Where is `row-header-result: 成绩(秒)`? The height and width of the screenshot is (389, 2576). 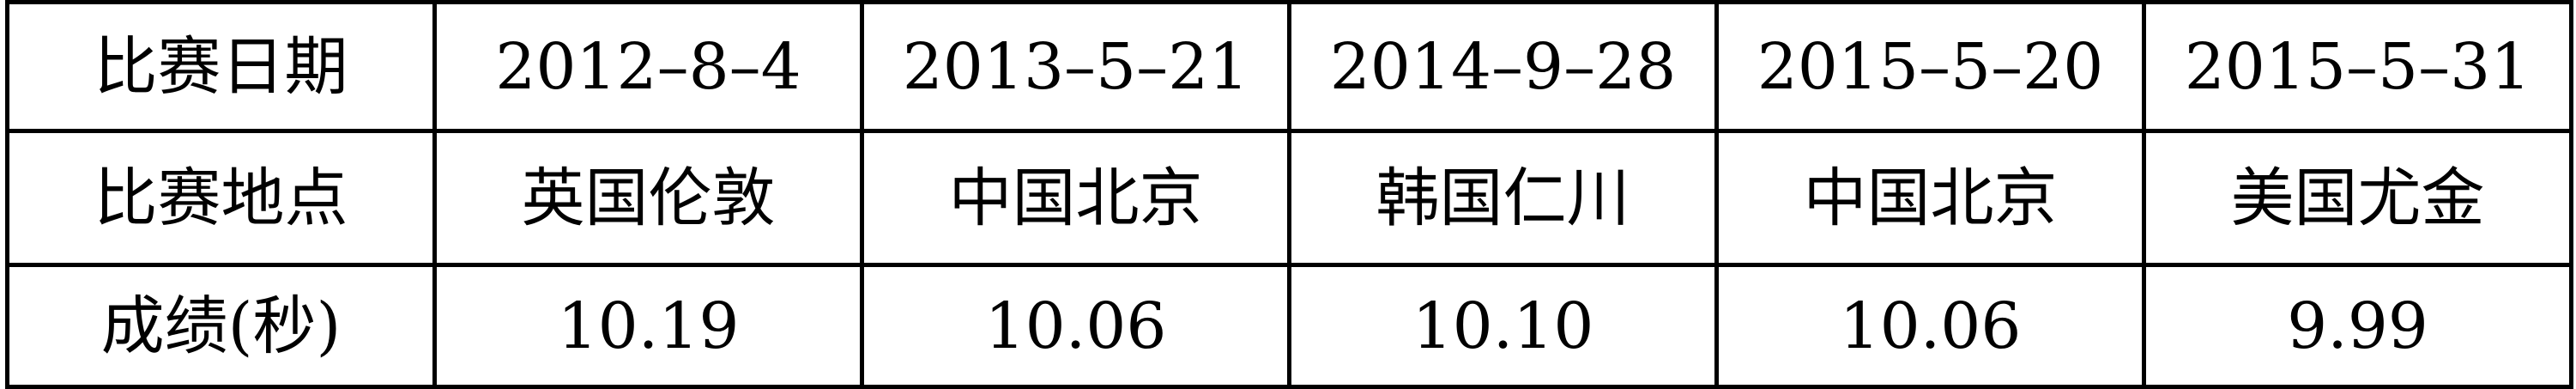 row-header-result: 成绩(秒) is located at coordinates (221, 326).